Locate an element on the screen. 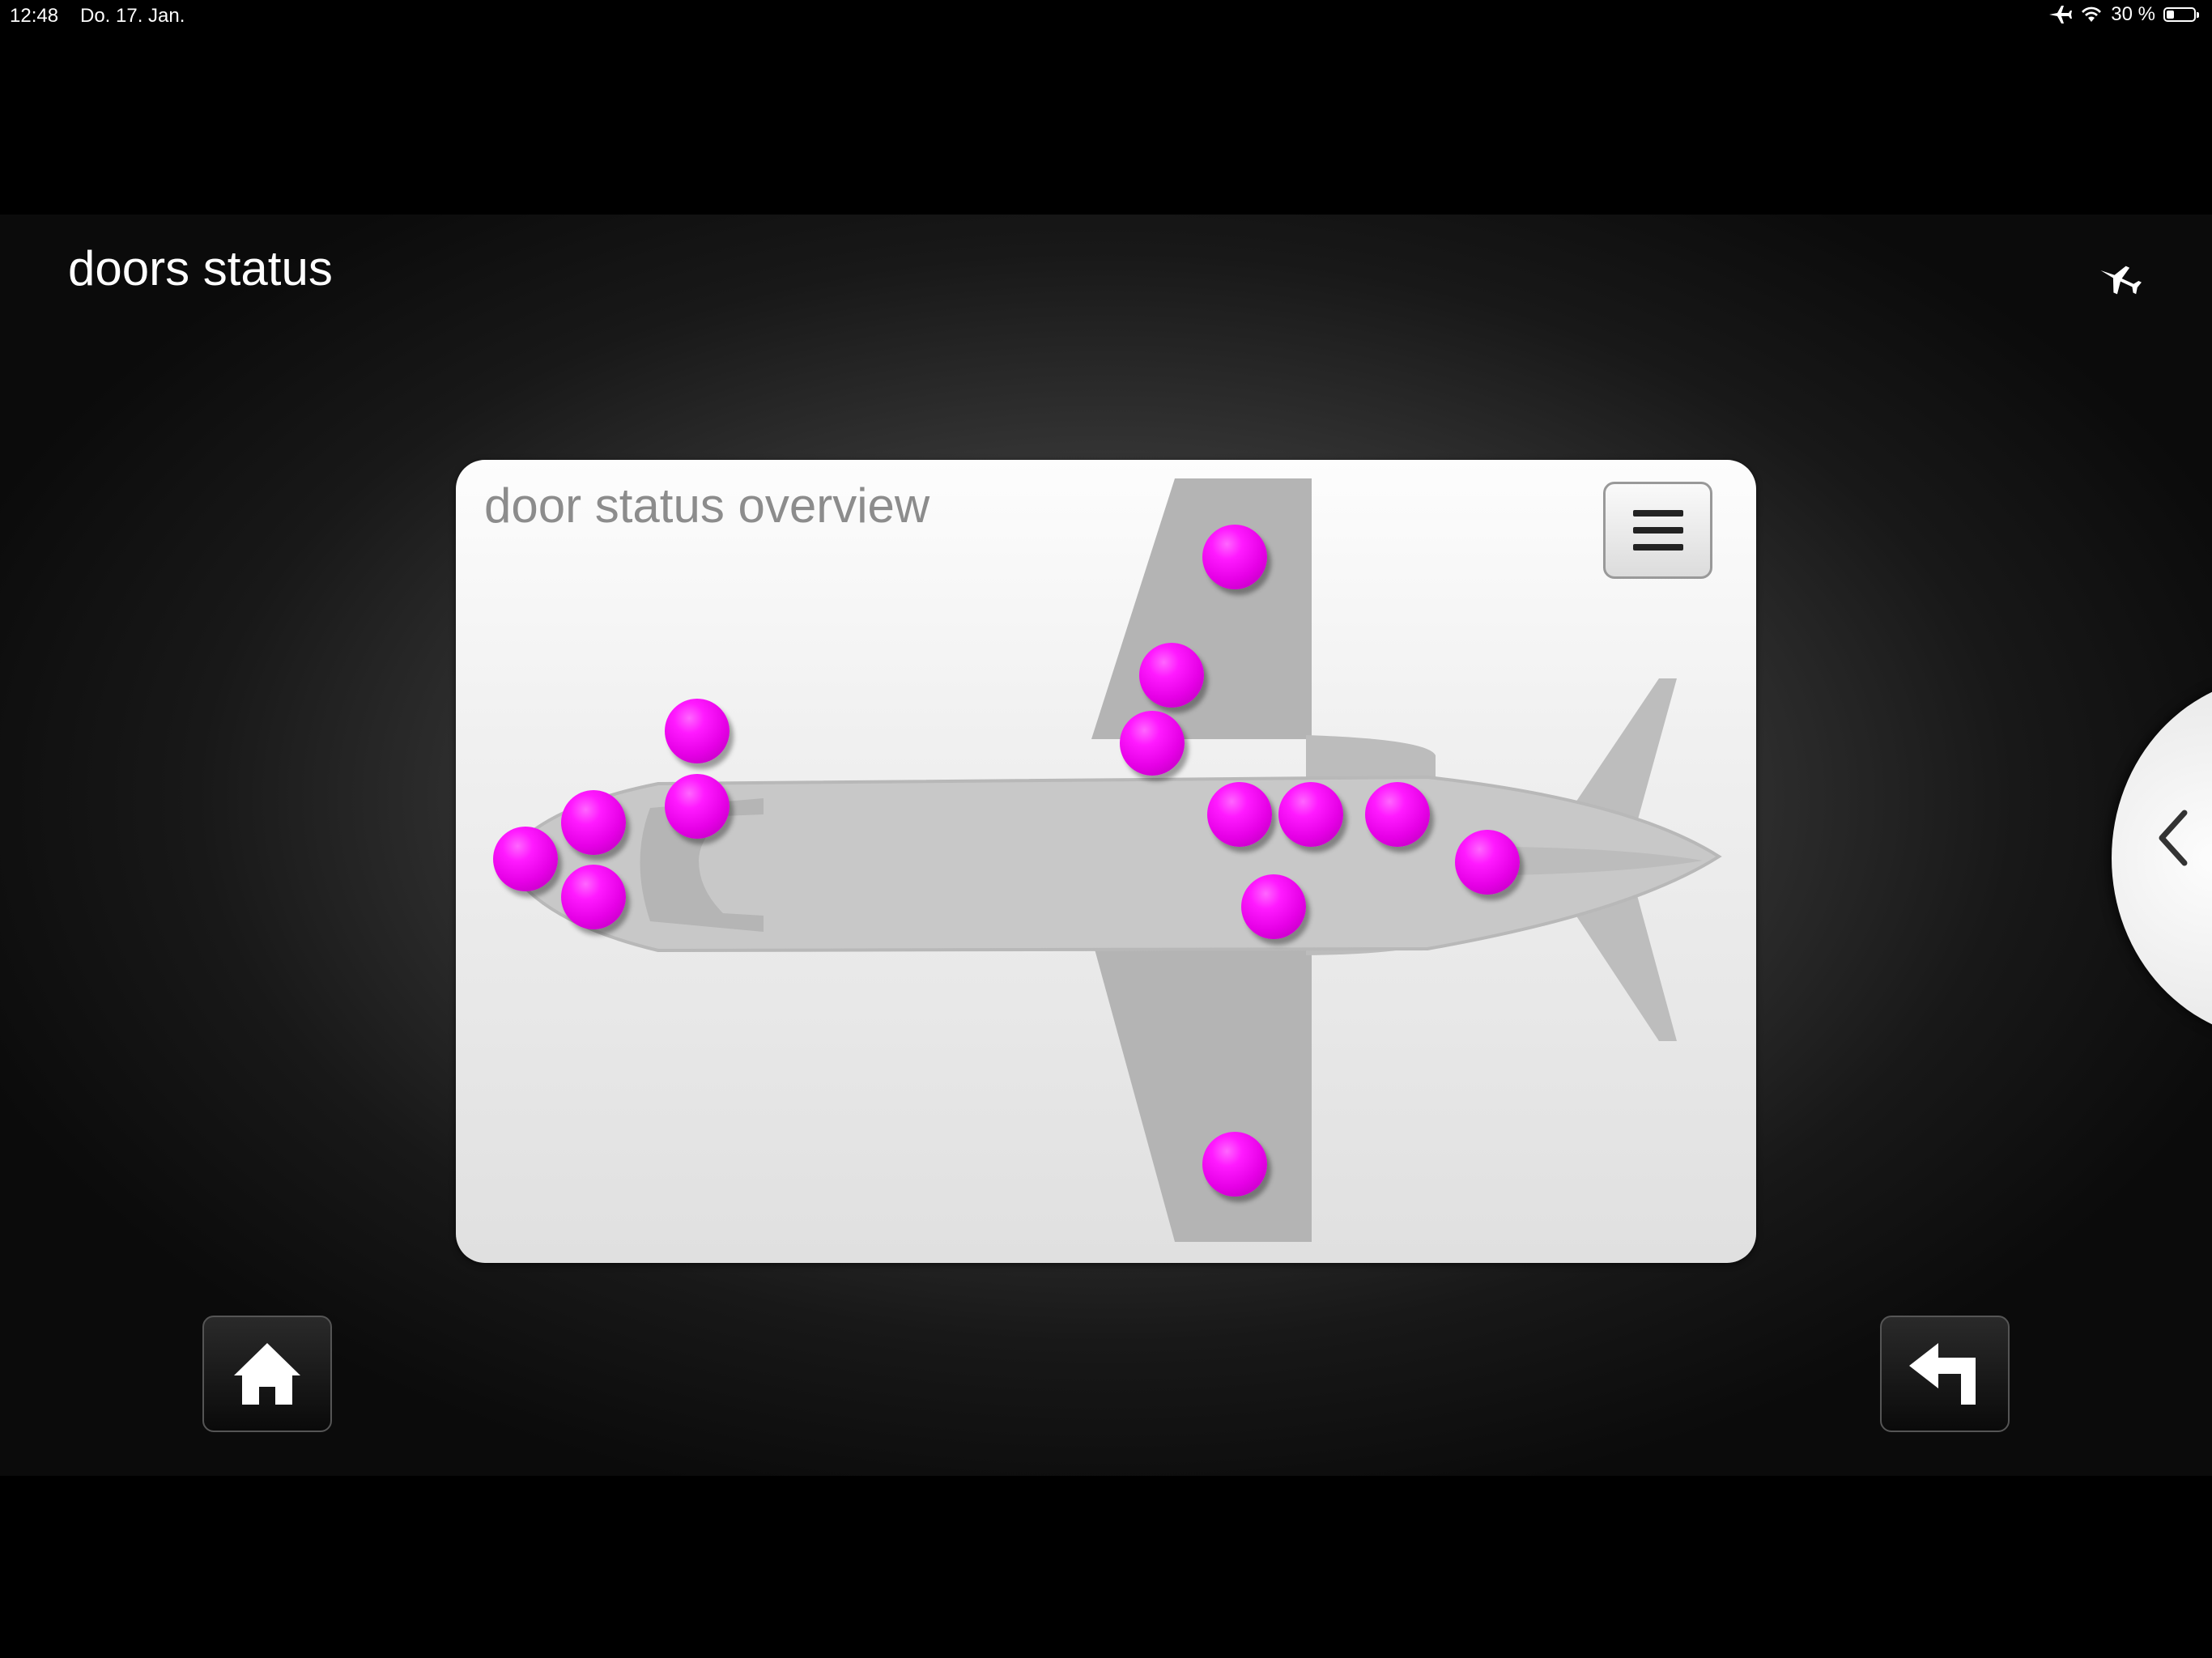 This screenshot has width=2212, height=1658. status-right: 30 % is located at coordinates (2123, 14).